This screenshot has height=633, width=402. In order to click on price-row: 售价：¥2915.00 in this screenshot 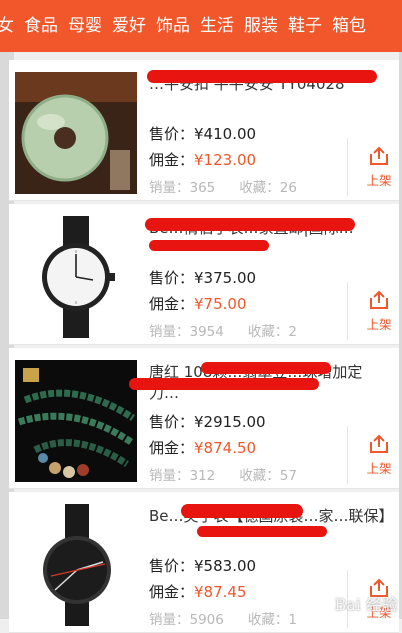, I will do `click(207, 421)`.